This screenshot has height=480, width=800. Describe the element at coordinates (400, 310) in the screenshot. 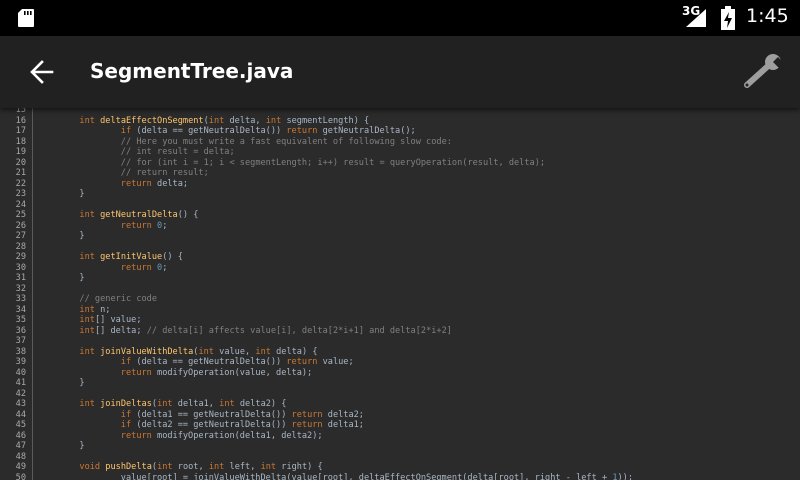

I see `code-line: 34 int n;` at that location.